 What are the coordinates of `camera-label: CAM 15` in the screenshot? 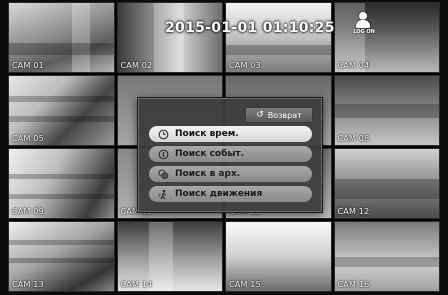 It's located at (245, 284).